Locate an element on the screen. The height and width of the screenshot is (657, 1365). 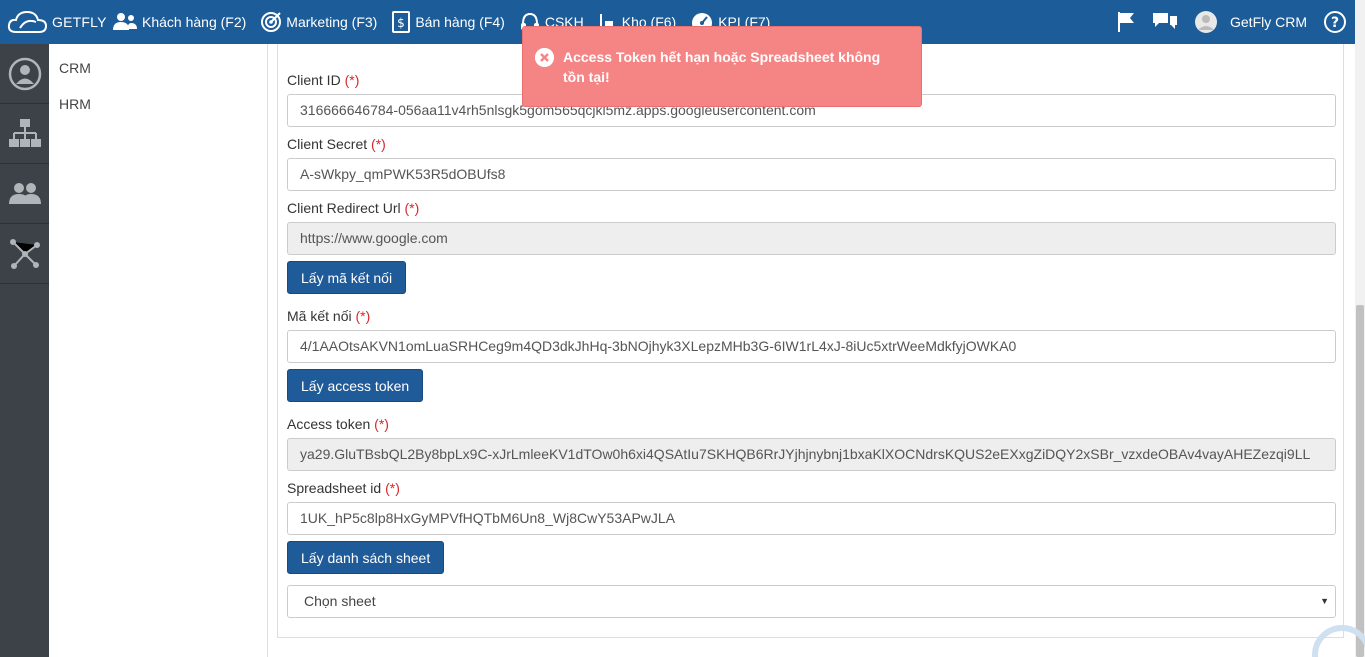
nav-marketing: Marketing (F3) is located at coordinates (318, 22).